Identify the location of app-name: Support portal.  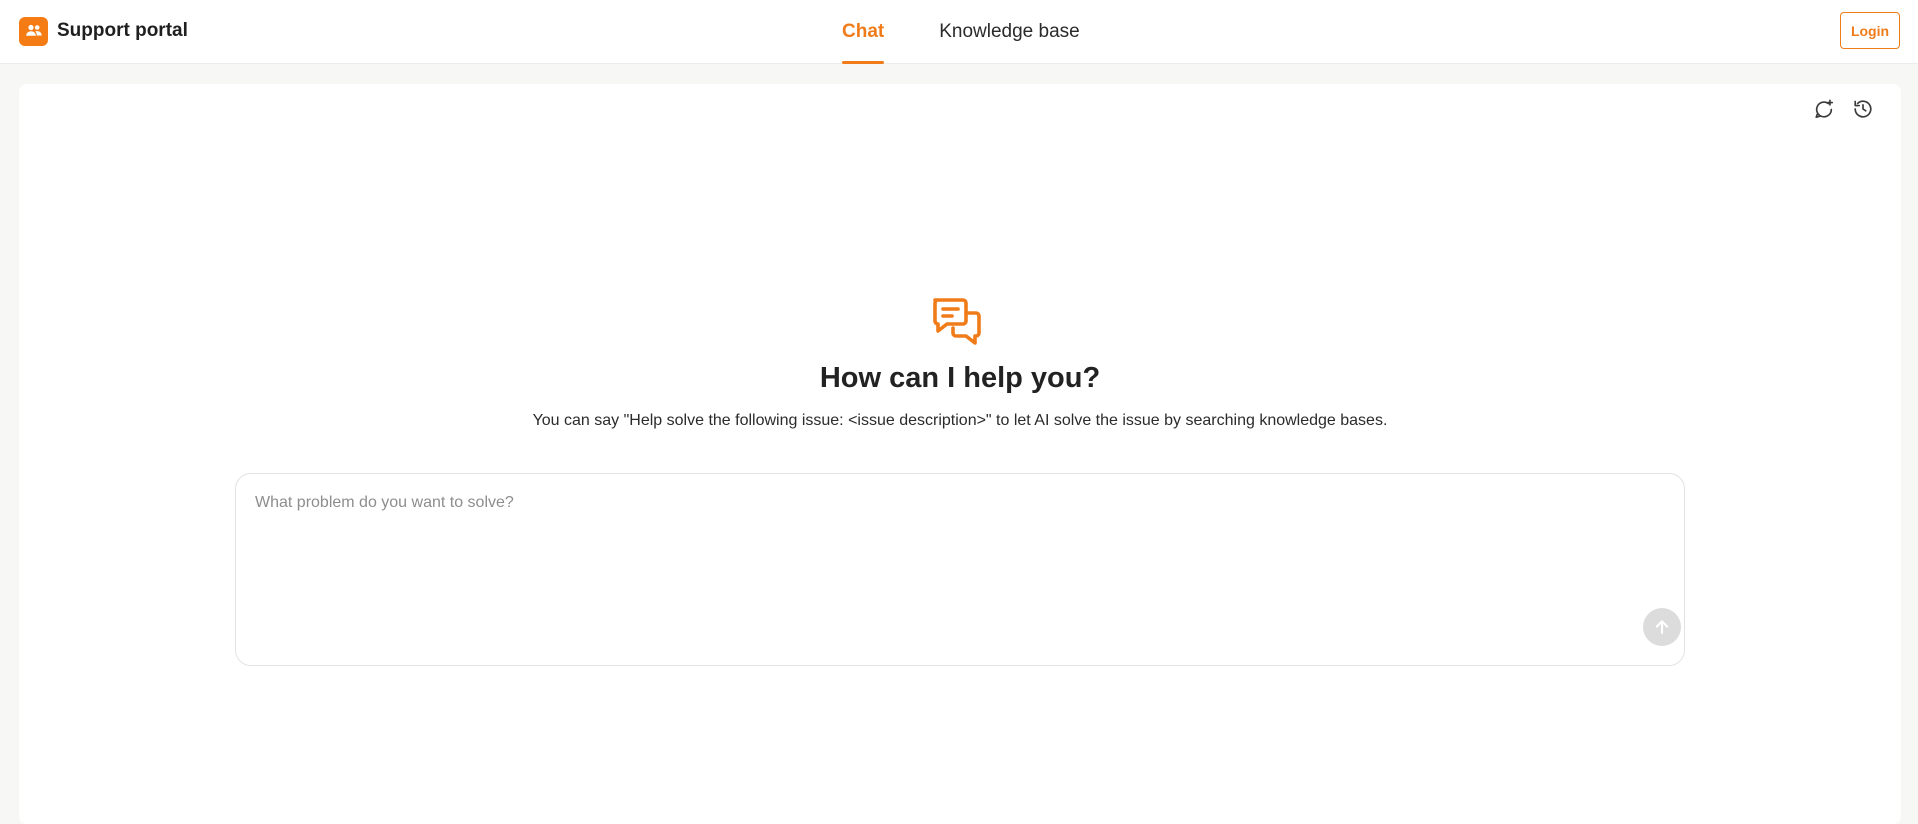
(122, 30).